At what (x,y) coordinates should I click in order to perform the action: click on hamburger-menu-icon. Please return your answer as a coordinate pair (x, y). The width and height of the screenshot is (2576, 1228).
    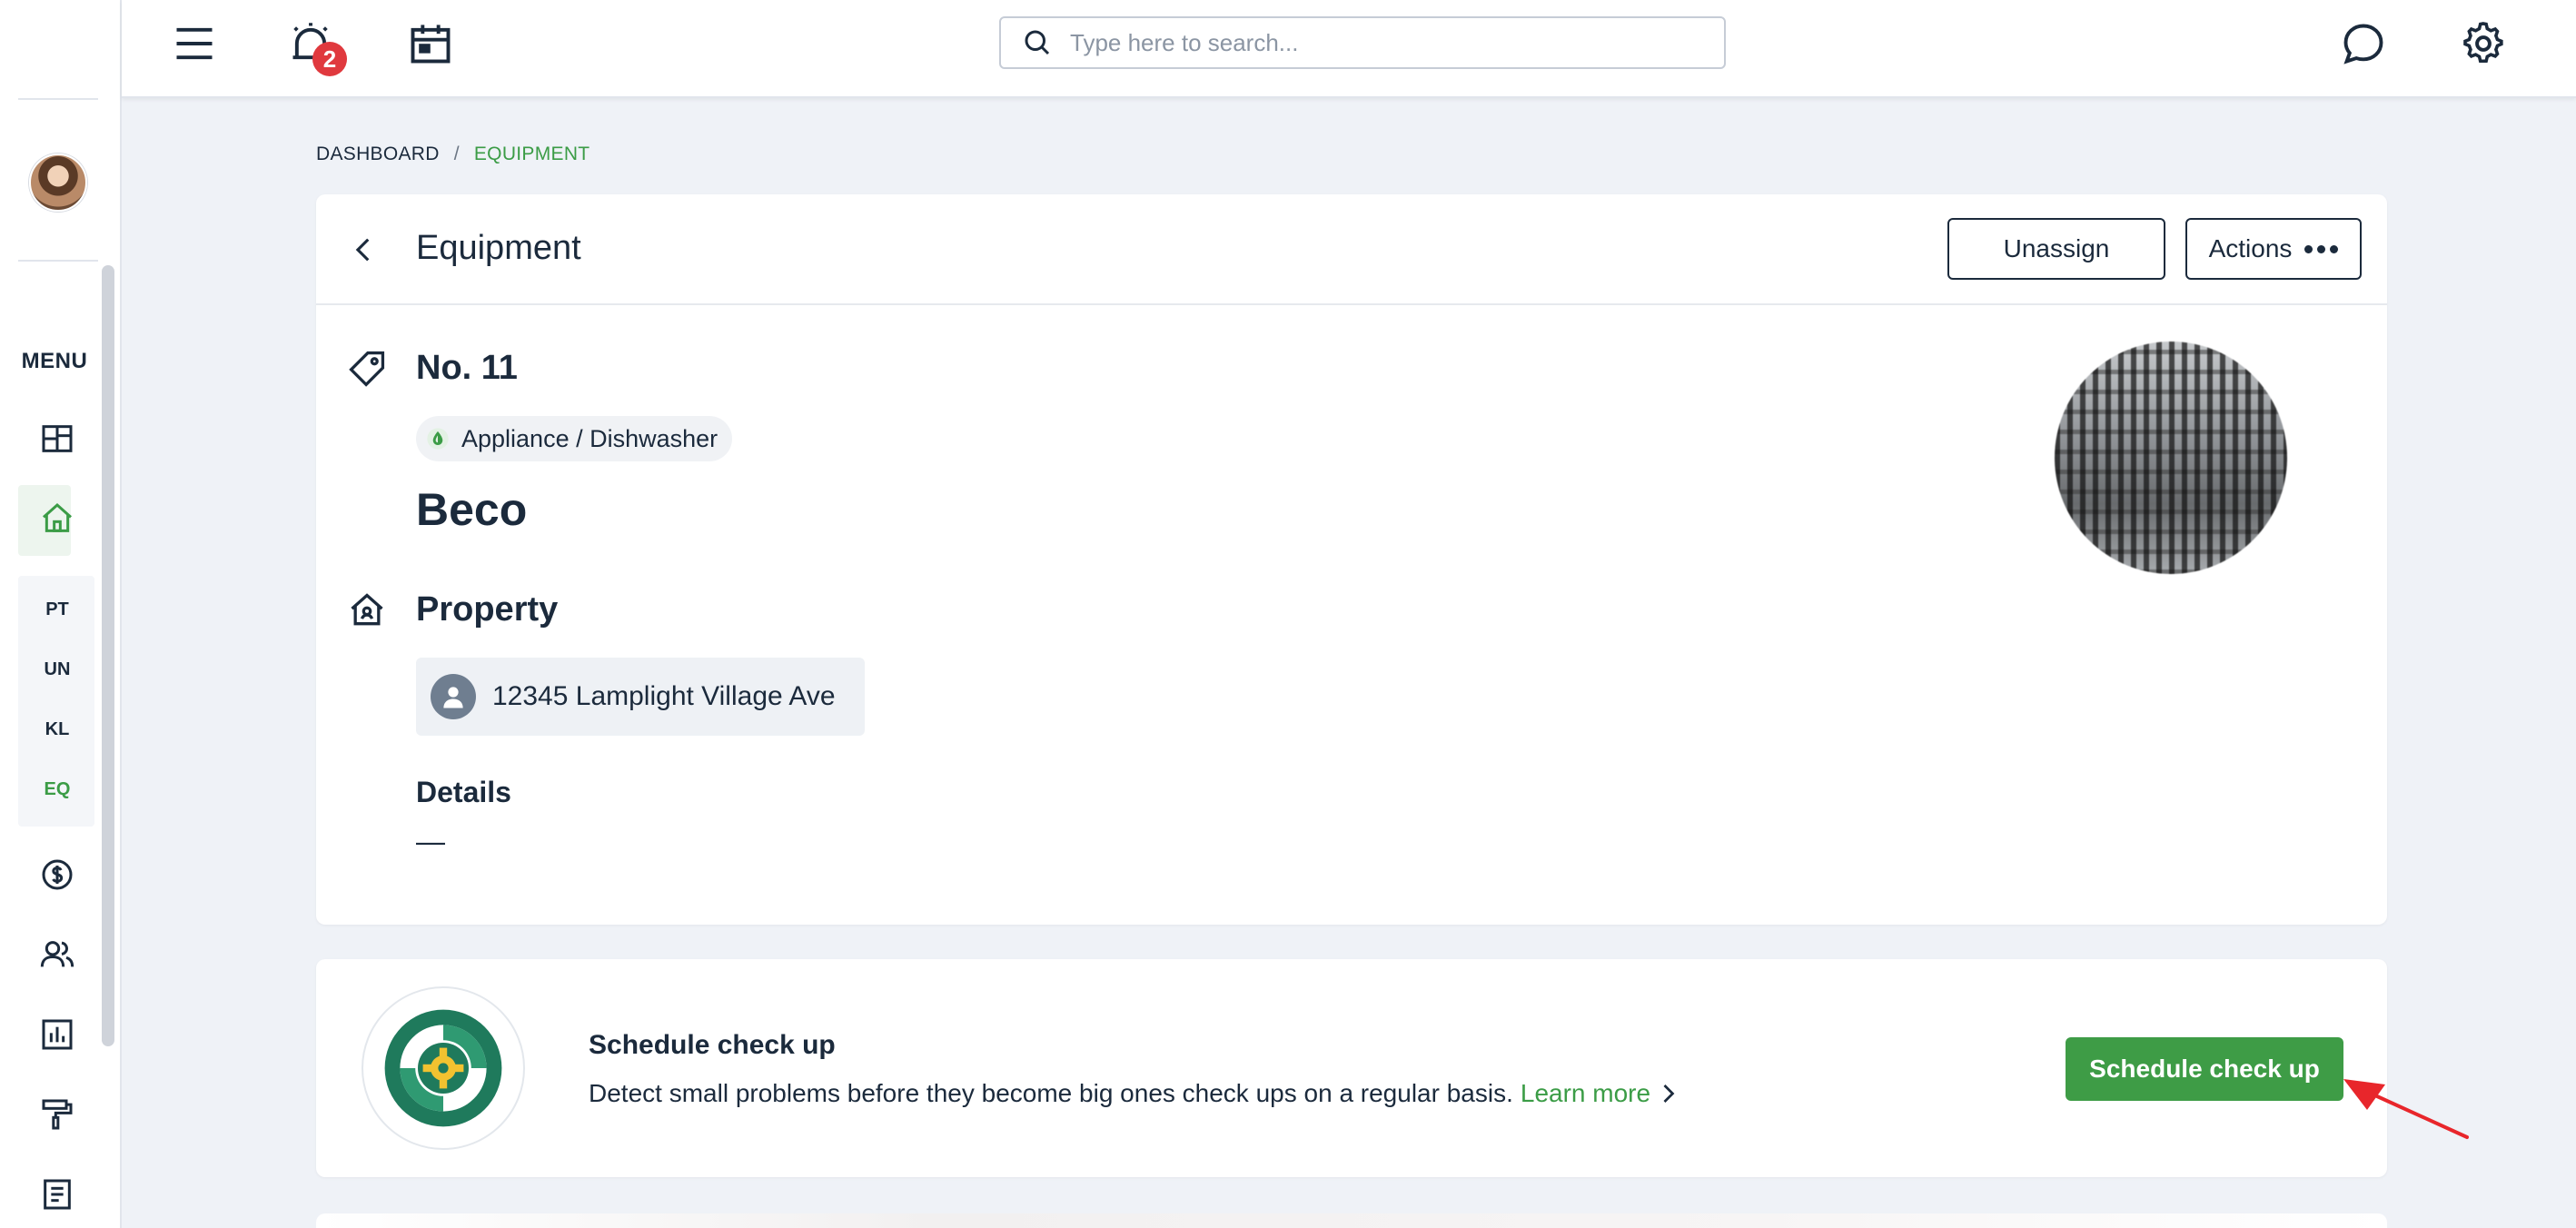
    Looking at the image, I should click on (194, 43).